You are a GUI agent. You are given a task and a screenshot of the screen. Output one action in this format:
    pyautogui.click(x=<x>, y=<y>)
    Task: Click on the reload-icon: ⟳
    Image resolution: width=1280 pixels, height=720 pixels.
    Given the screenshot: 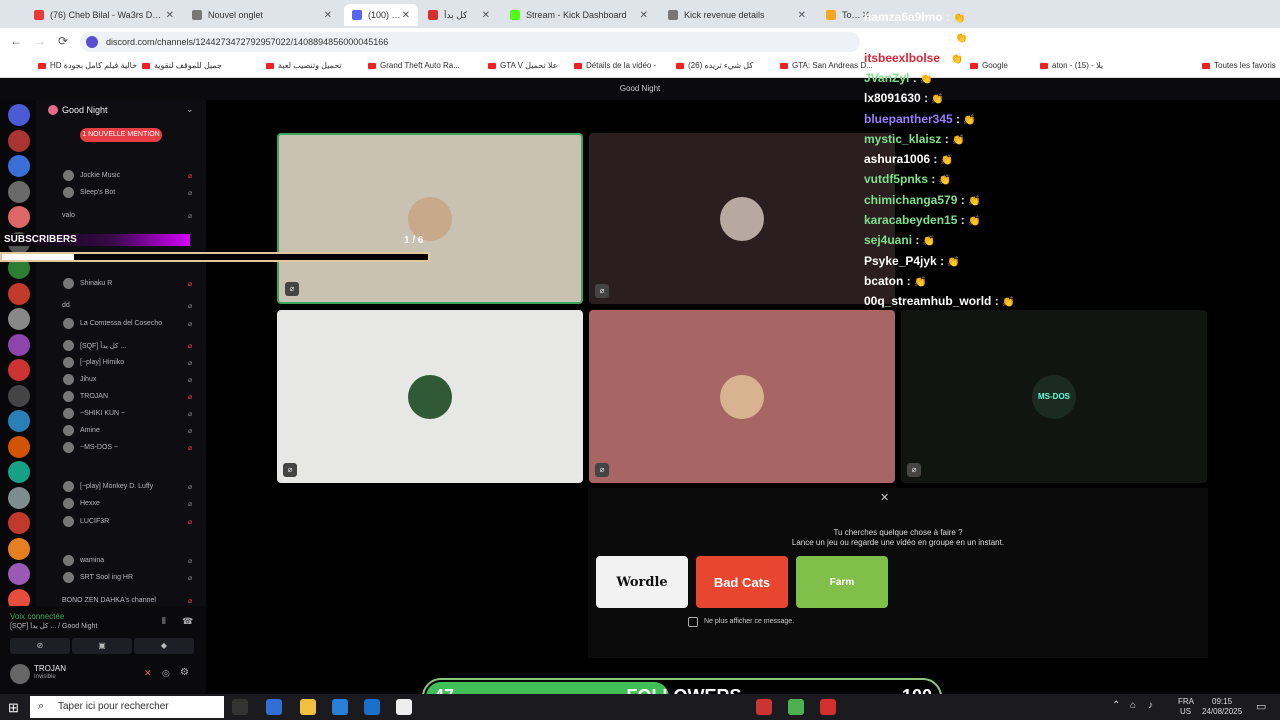 What is the action you would take?
    pyautogui.click(x=63, y=41)
    